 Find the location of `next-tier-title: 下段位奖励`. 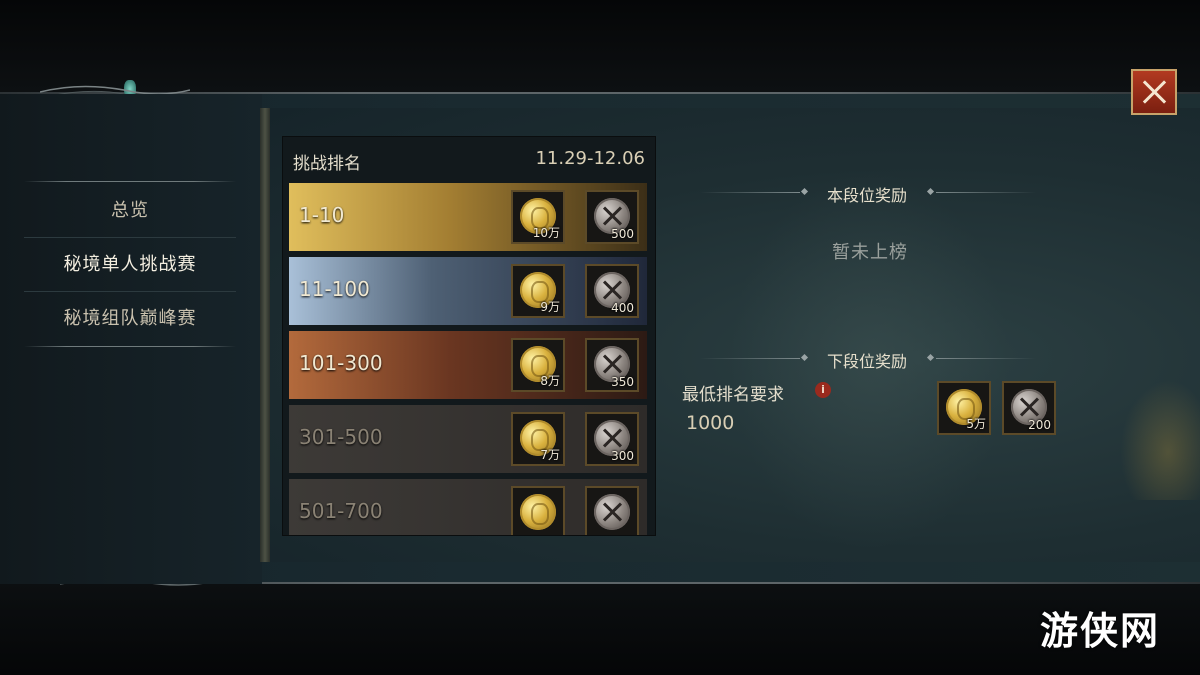

next-tier-title: 下段位奖励 is located at coordinates (866, 361).